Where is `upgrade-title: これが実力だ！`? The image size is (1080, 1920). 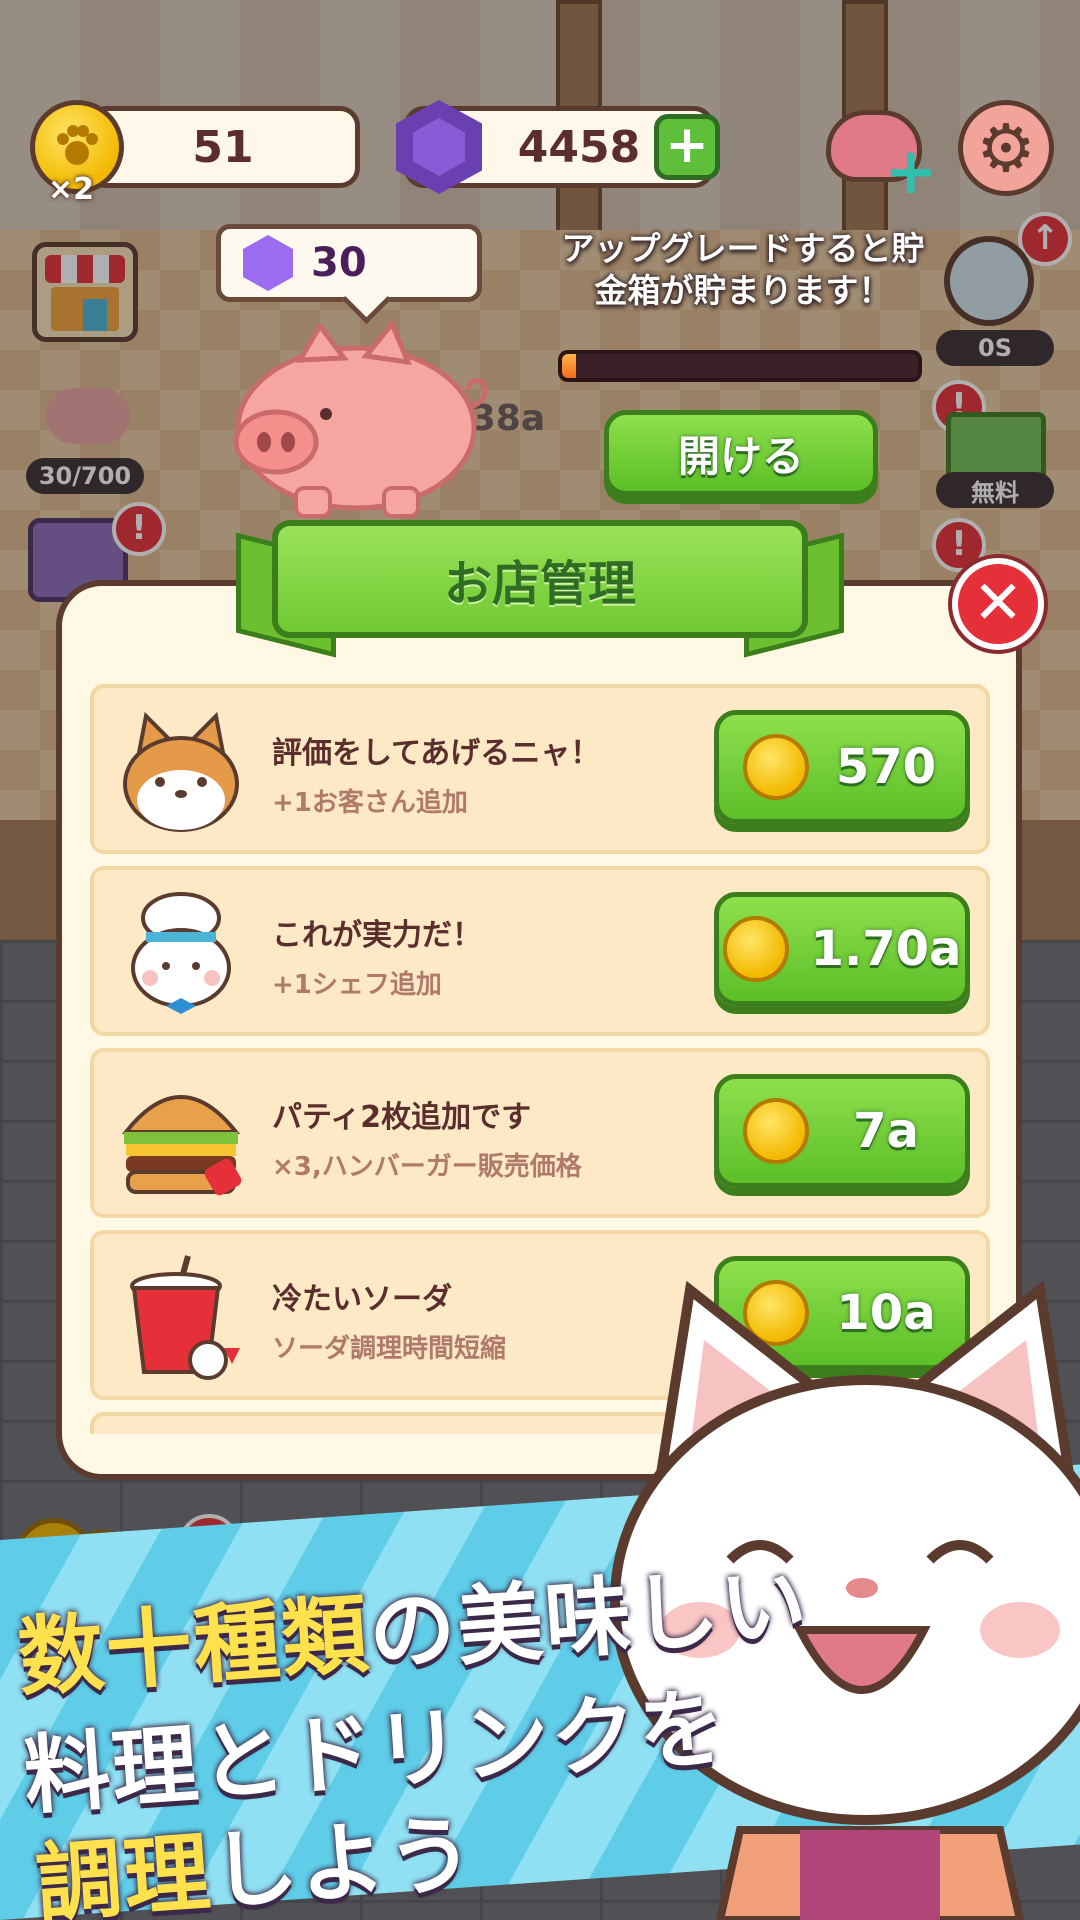
upgrade-title: これが実力だ！ is located at coordinates (377, 935).